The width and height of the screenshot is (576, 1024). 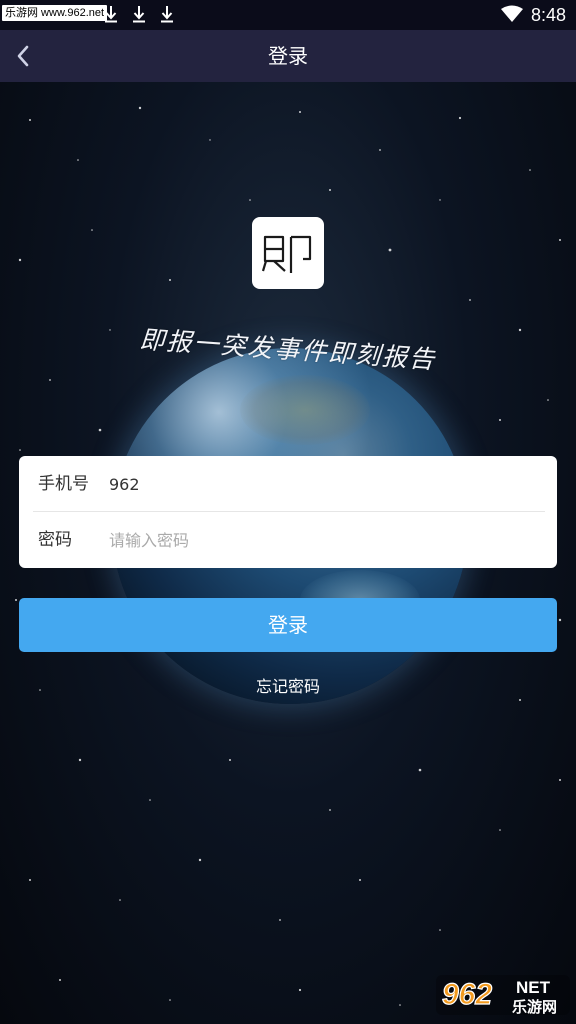 What do you see at coordinates (324, 484) in the screenshot?
I see `phone-input` at bounding box center [324, 484].